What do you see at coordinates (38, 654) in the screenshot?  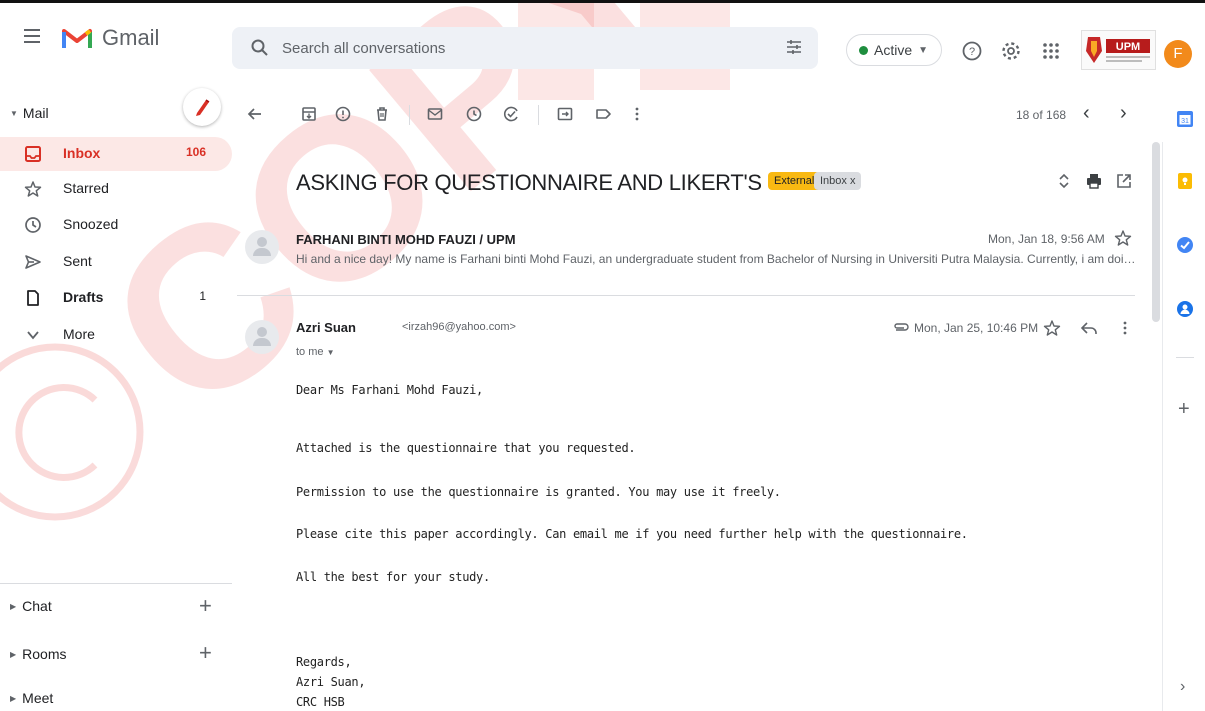 I see `sidebar-section-rooms: ▶ Rooms` at bounding box center [38, 654].